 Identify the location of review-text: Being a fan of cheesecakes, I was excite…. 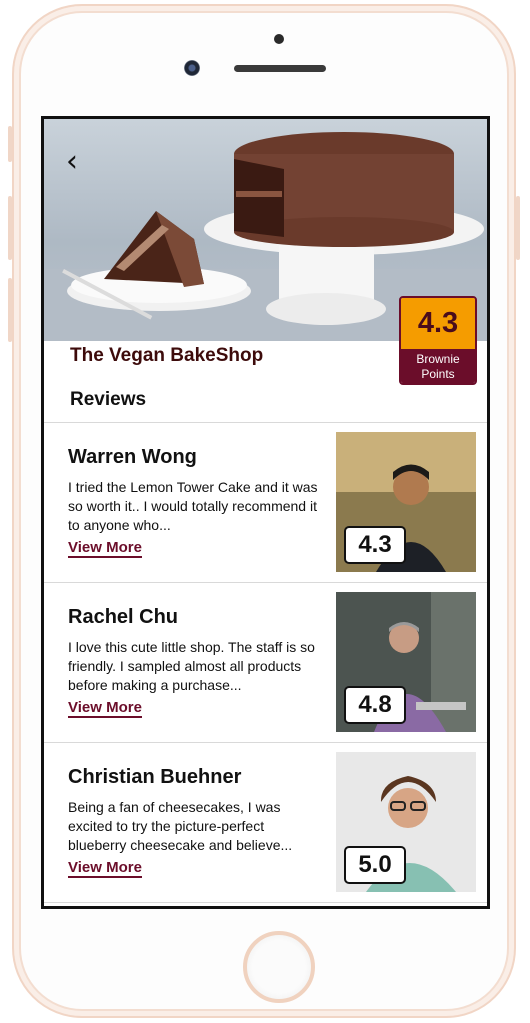
(180, 826).